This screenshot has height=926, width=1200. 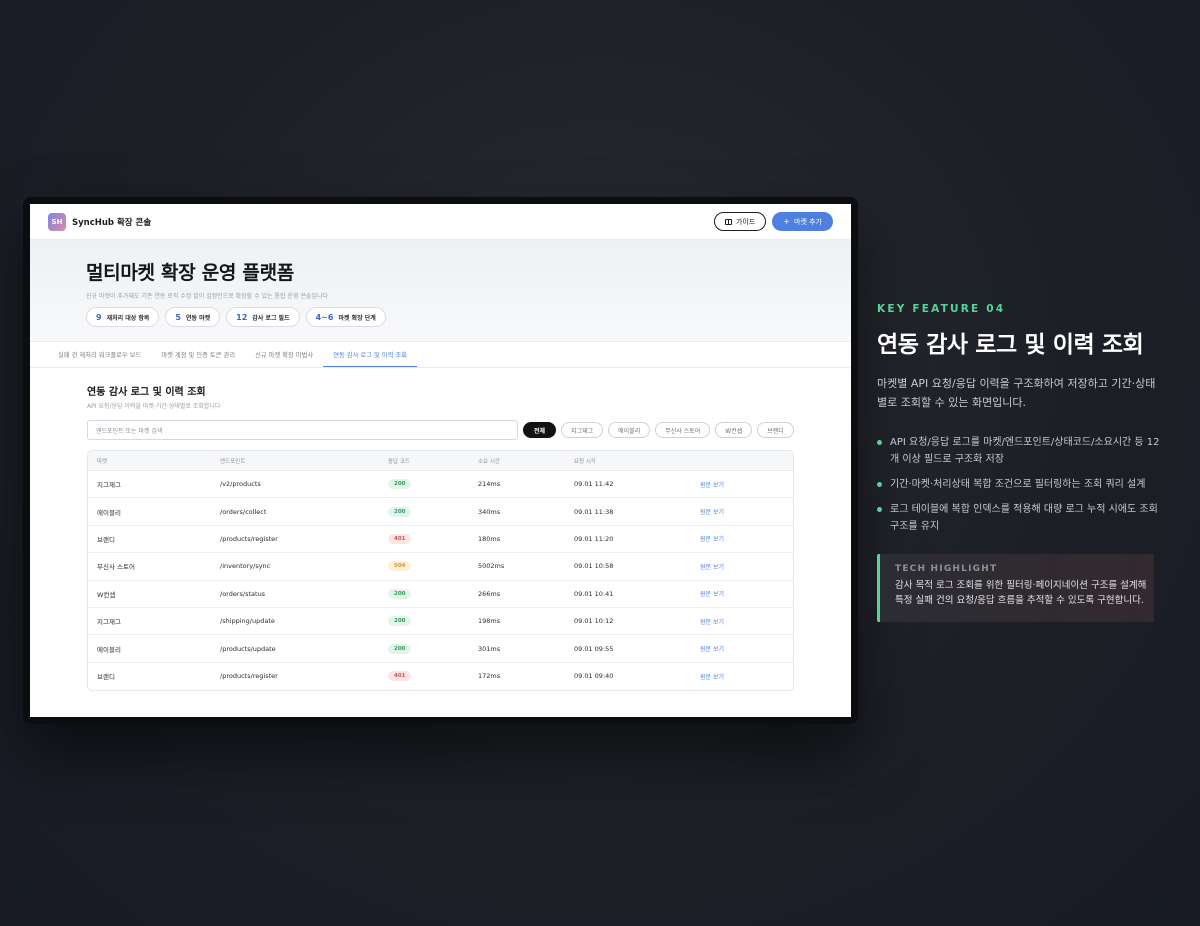 What do you see at coordinates (491, 566) in the screenshot?
I see `cell-duration: 5002ms` at bounding box center [491, 566].